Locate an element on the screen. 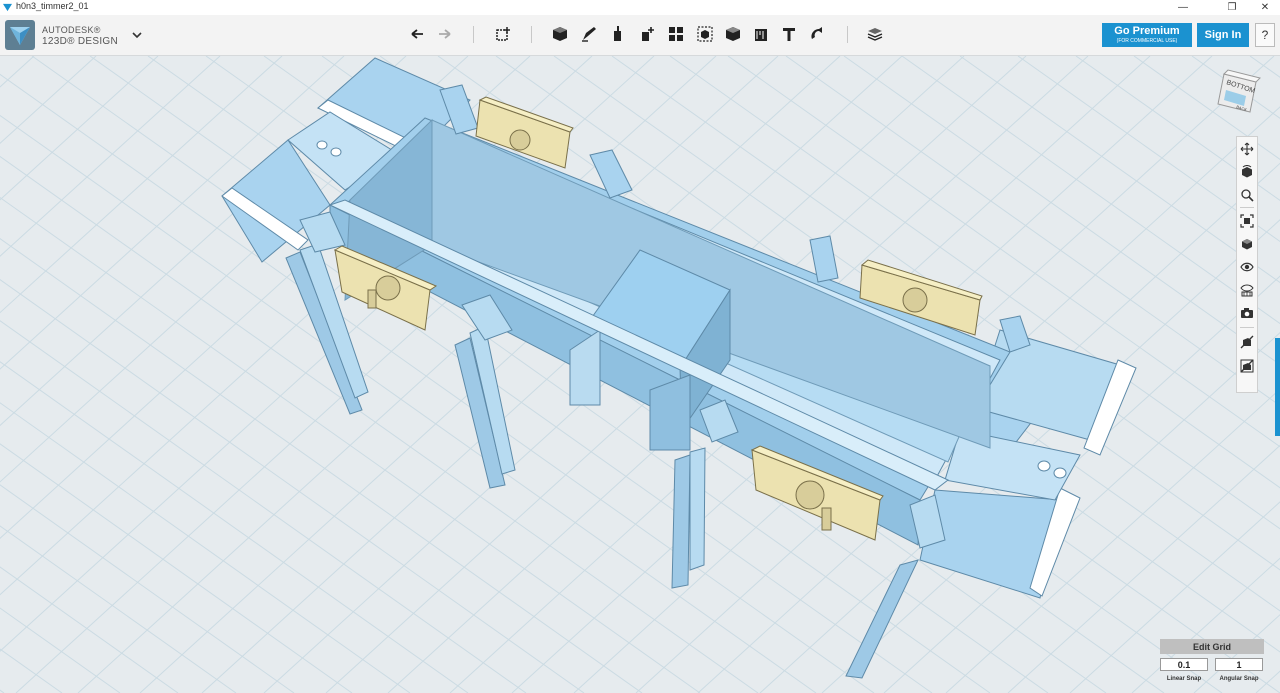 The height and width of the screenshot is (693, 1280). go-premium-button: Go Premium (FOR COMMERCIAL USE) is located at coordinates (1147, 35).